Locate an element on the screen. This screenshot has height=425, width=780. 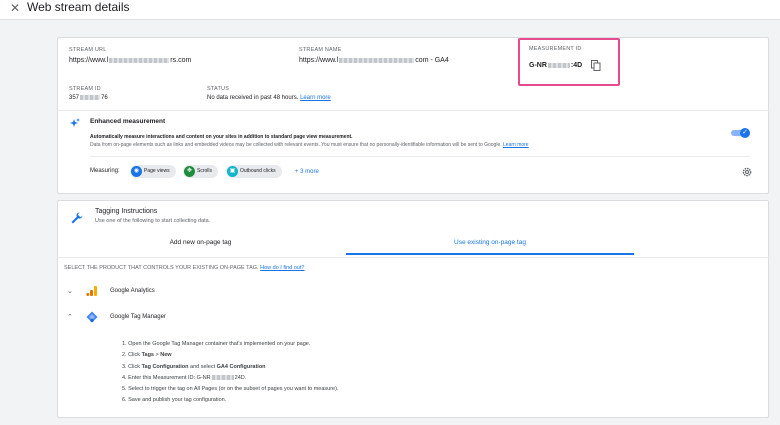
chip-scrolls: ✥ Scrolls is located at coordinates (201, 171).